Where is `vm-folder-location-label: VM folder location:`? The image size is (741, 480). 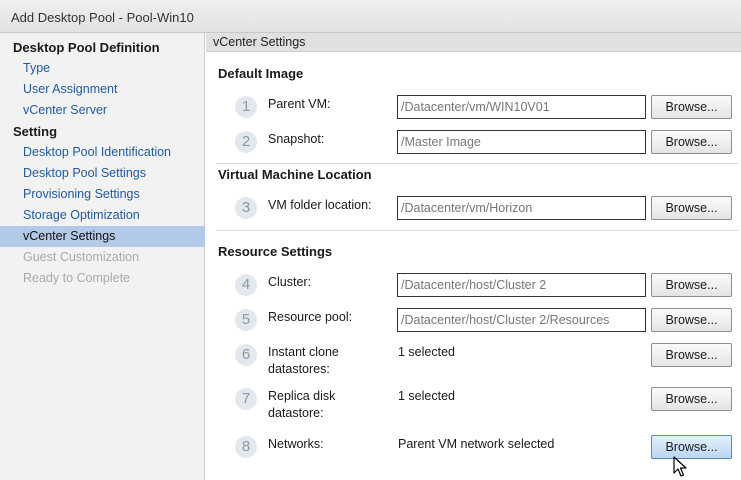
vm-folder-location-label: VM folder location: is located at coordinates (320, 205).